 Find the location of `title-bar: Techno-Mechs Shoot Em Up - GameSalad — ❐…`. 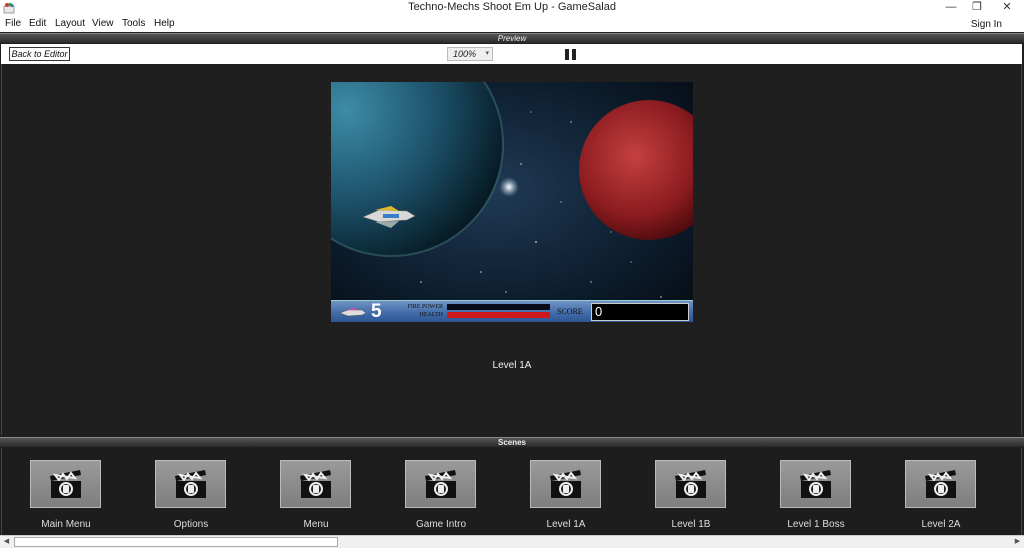

title-bar: Techno-Mechs Shoot Em Up - GameSalad — ❐… is located at coordinates (512, 8).